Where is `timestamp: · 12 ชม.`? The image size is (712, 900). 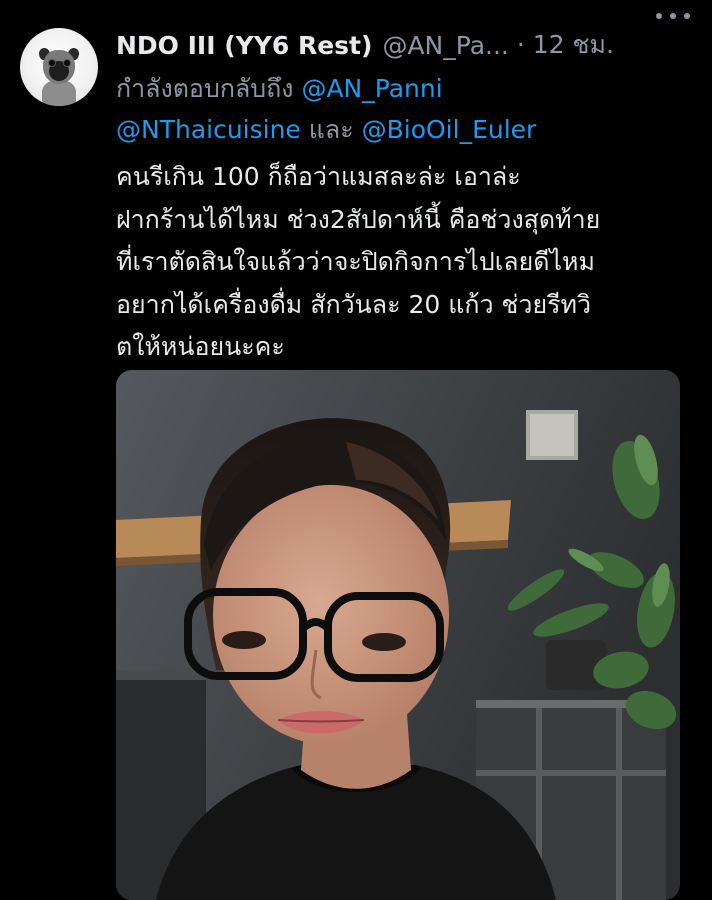 timestamp: · 12 ชม. is located at coordinates (565, 45).